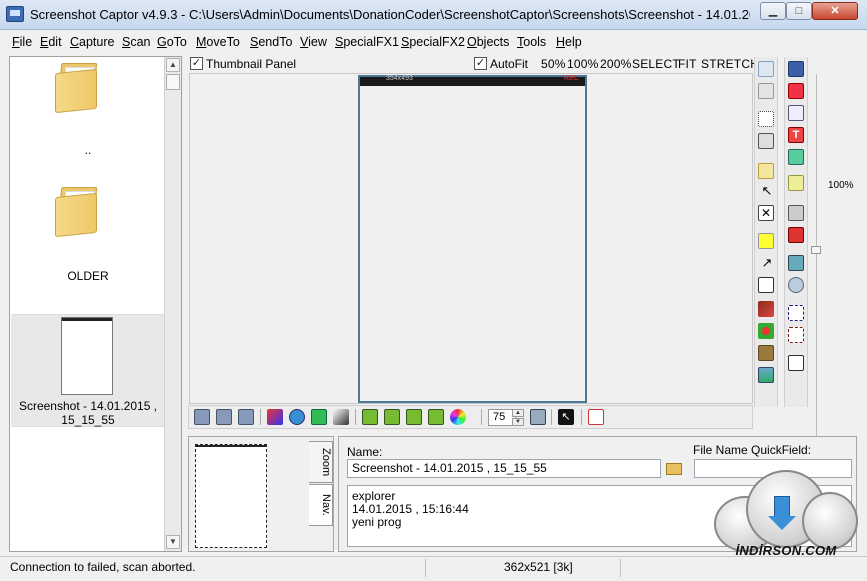 The image size is (867, 581). I want to click on close-button: ✕, so click(835, 11).